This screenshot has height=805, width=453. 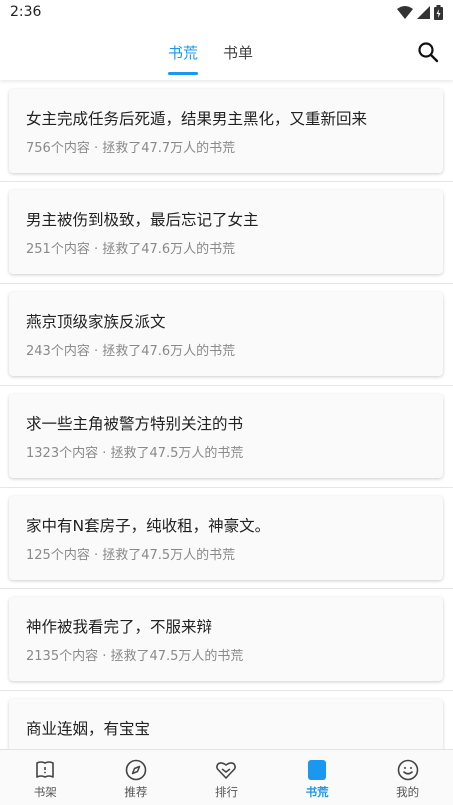 What do you see at coordinates (428, 52) in the screenshot?
I see `search-icon` at bounding box center [428, 52].